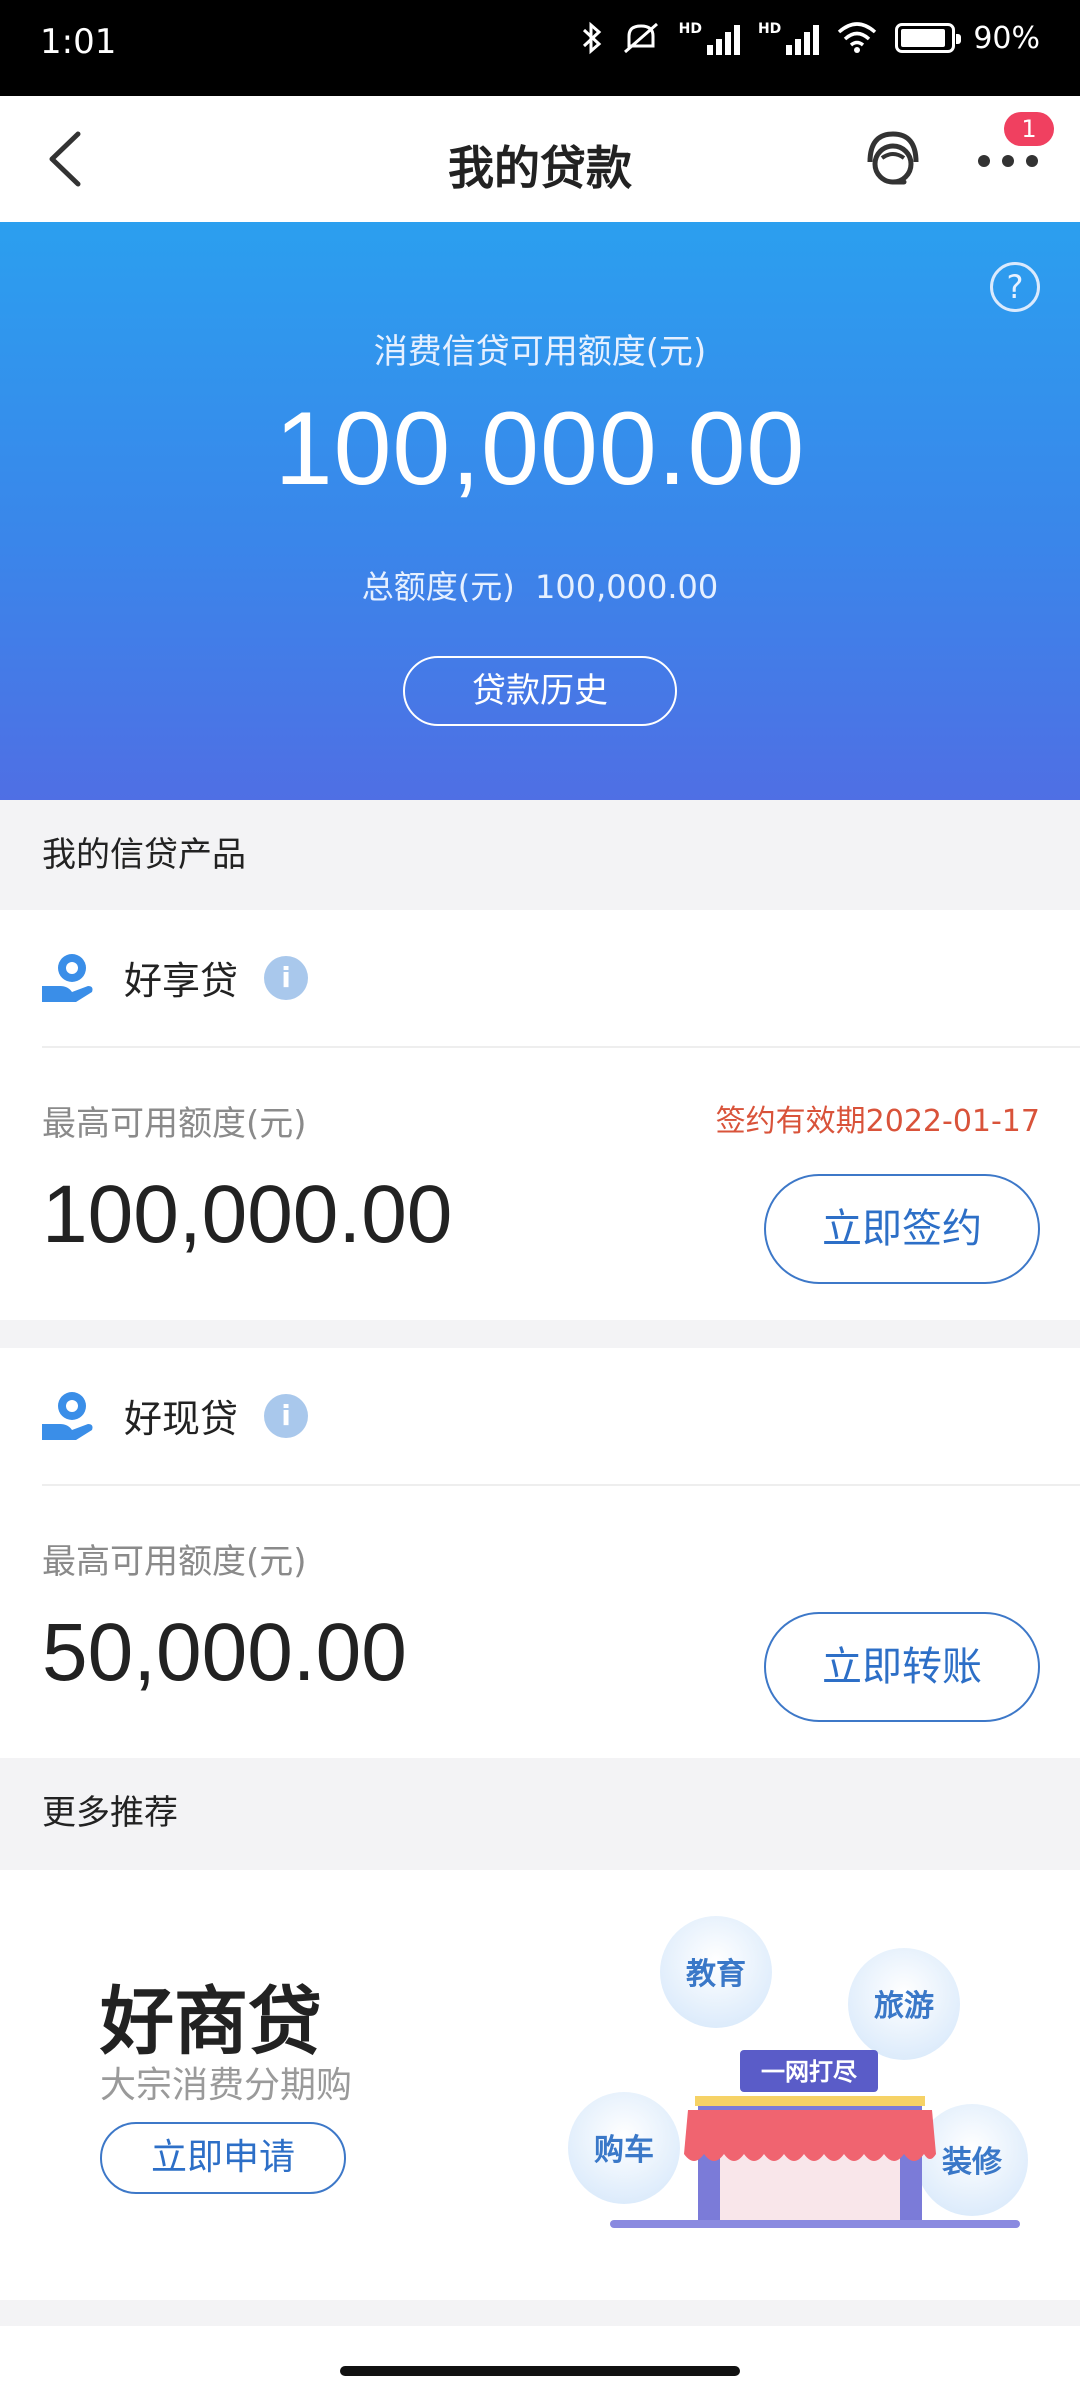 The image size is (1080, 2400). Describe the element at coordinates (211, 2022) in the screenshot. I see `promo-title: 好商贷` at that location.